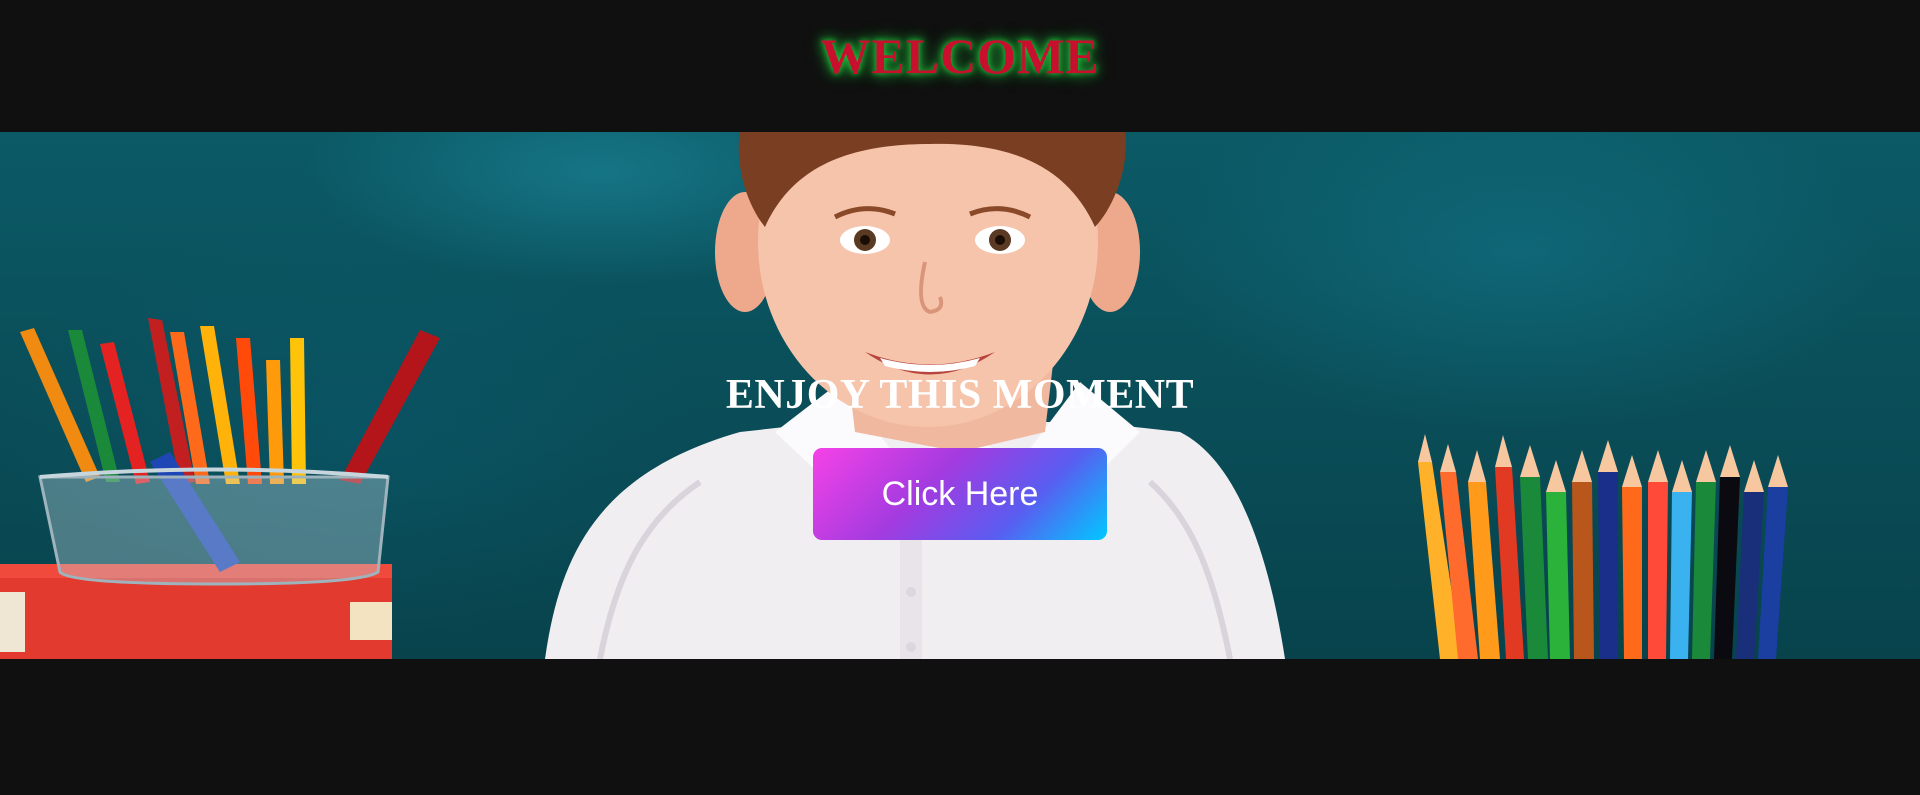 This screenshot has height=795, width=1920. I want to click on hero-heading: ENJOY THIS MOMENT, so click(960, 395).